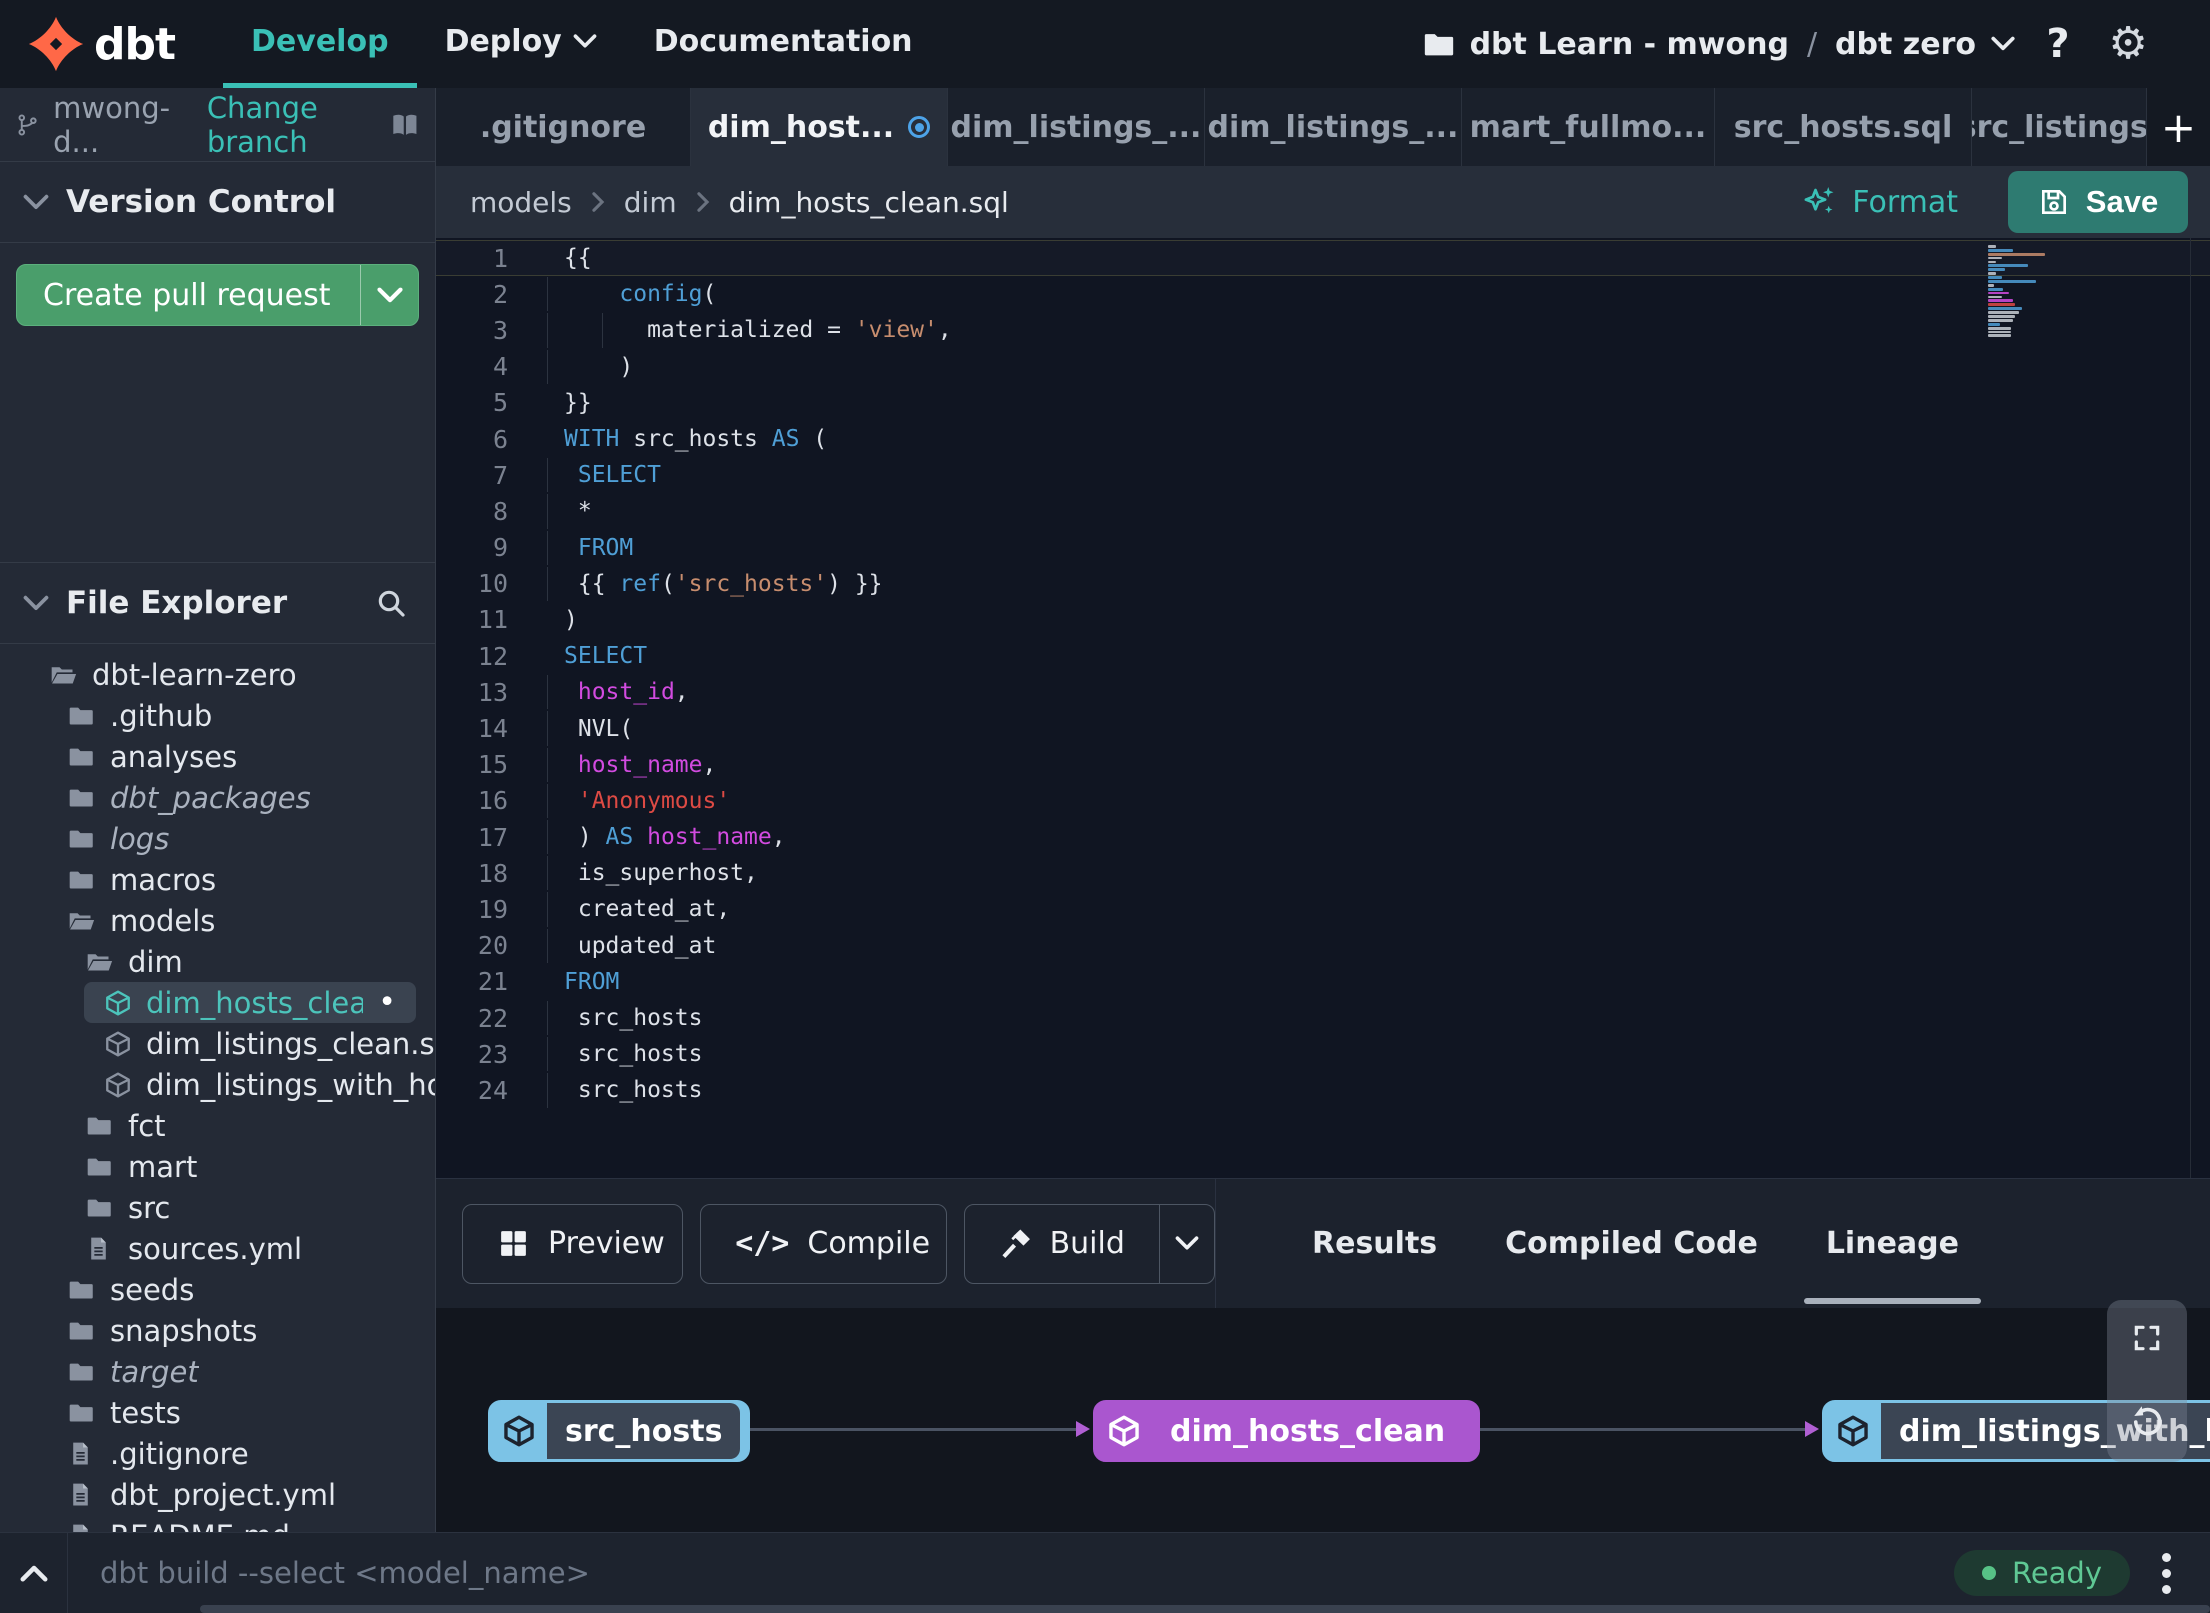 The height and width of the screenshot is (1613, 2210). What do you see at coordinates (1186, 1243) in the screenshot?
I see `build-dropdown-button` at bounding box center [1186, 1243].